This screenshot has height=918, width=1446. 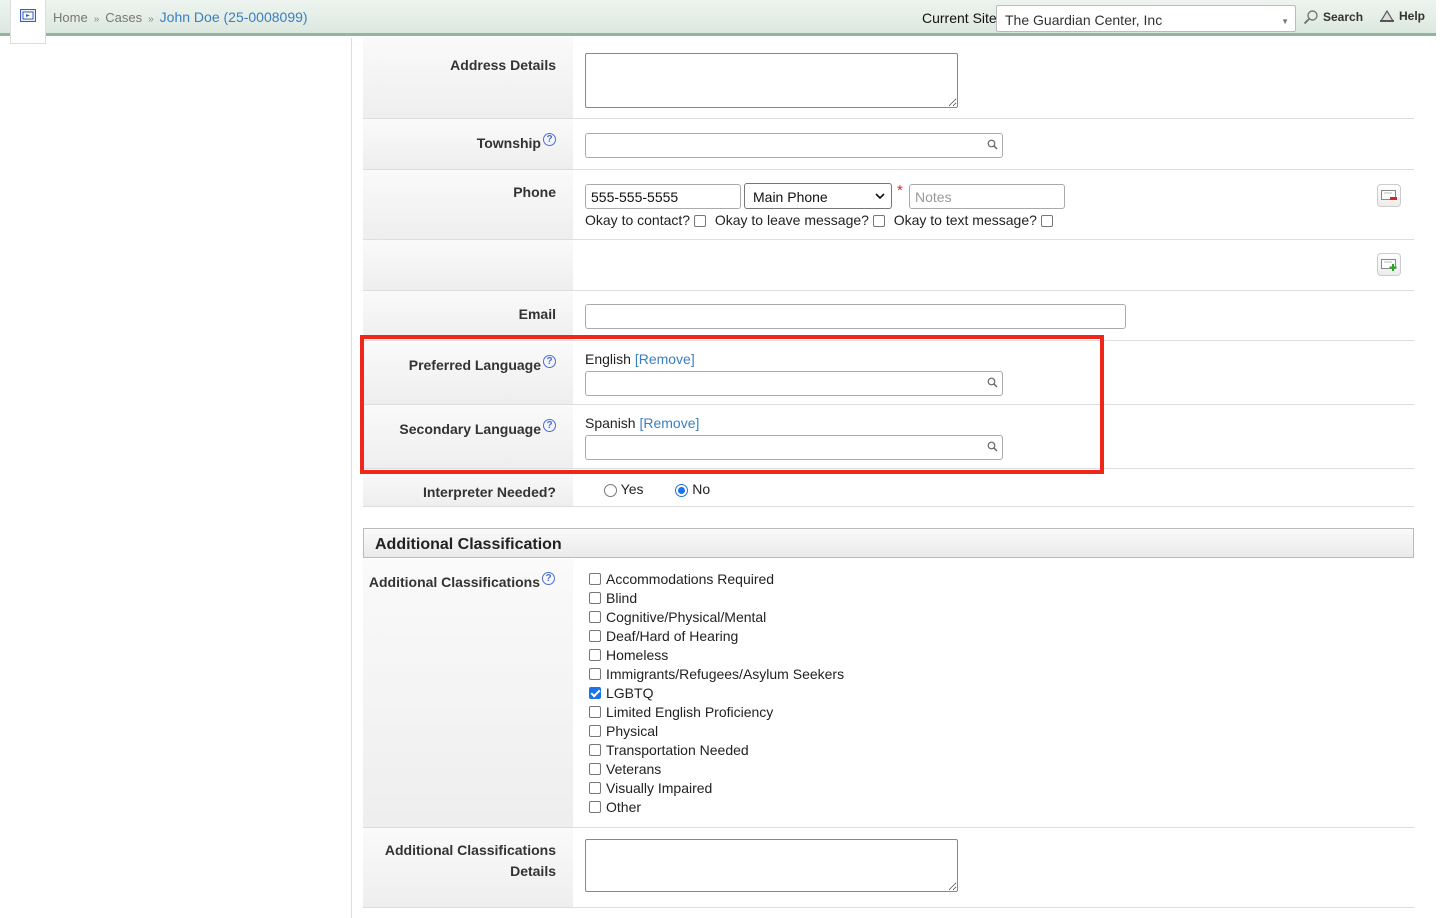 What do you see at coordinates (234, 17) in the screenshot?
I see `breadcrumb-current-case: John Doe (25-0008099)` at bounding box center [234, 17].